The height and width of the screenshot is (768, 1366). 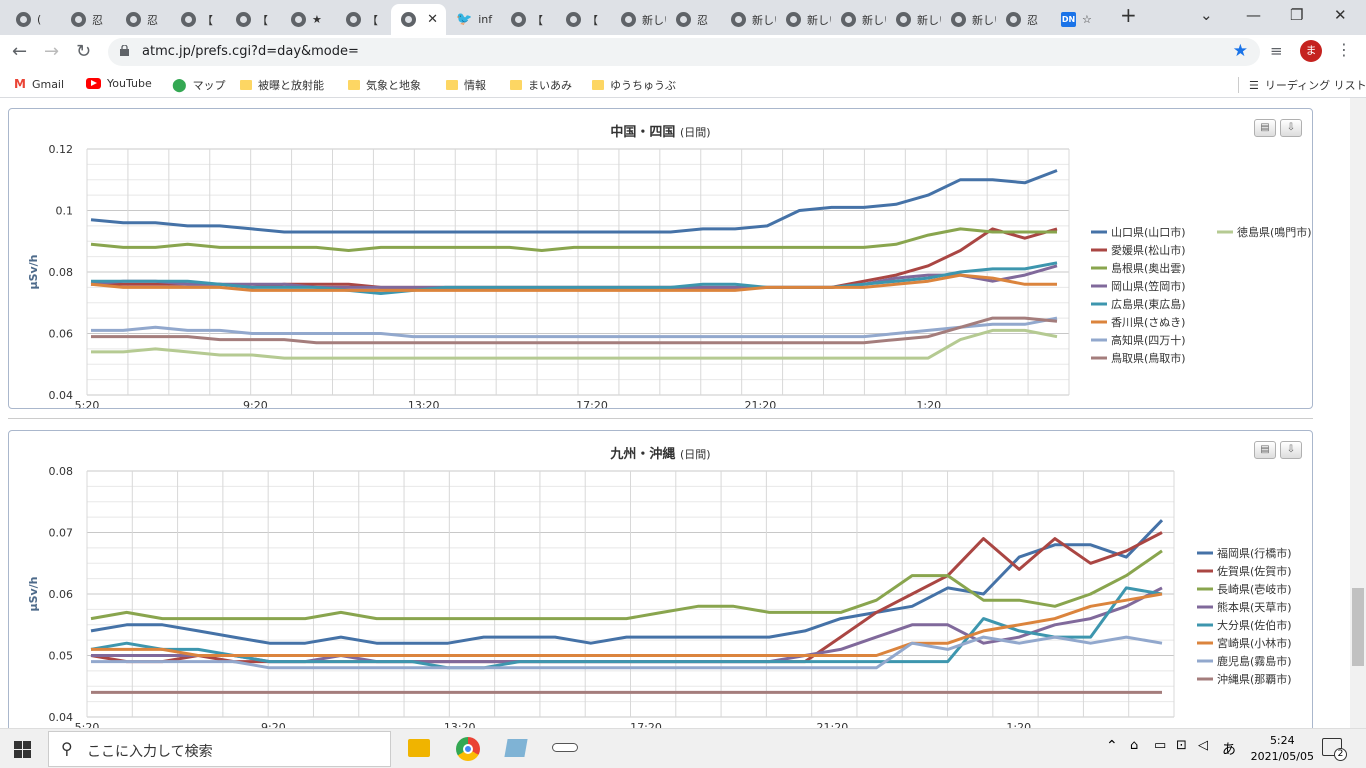 What do you see at coordinates (516, 748) in the screenshot?
I see `app-icon` at bounding box center [516, 748].